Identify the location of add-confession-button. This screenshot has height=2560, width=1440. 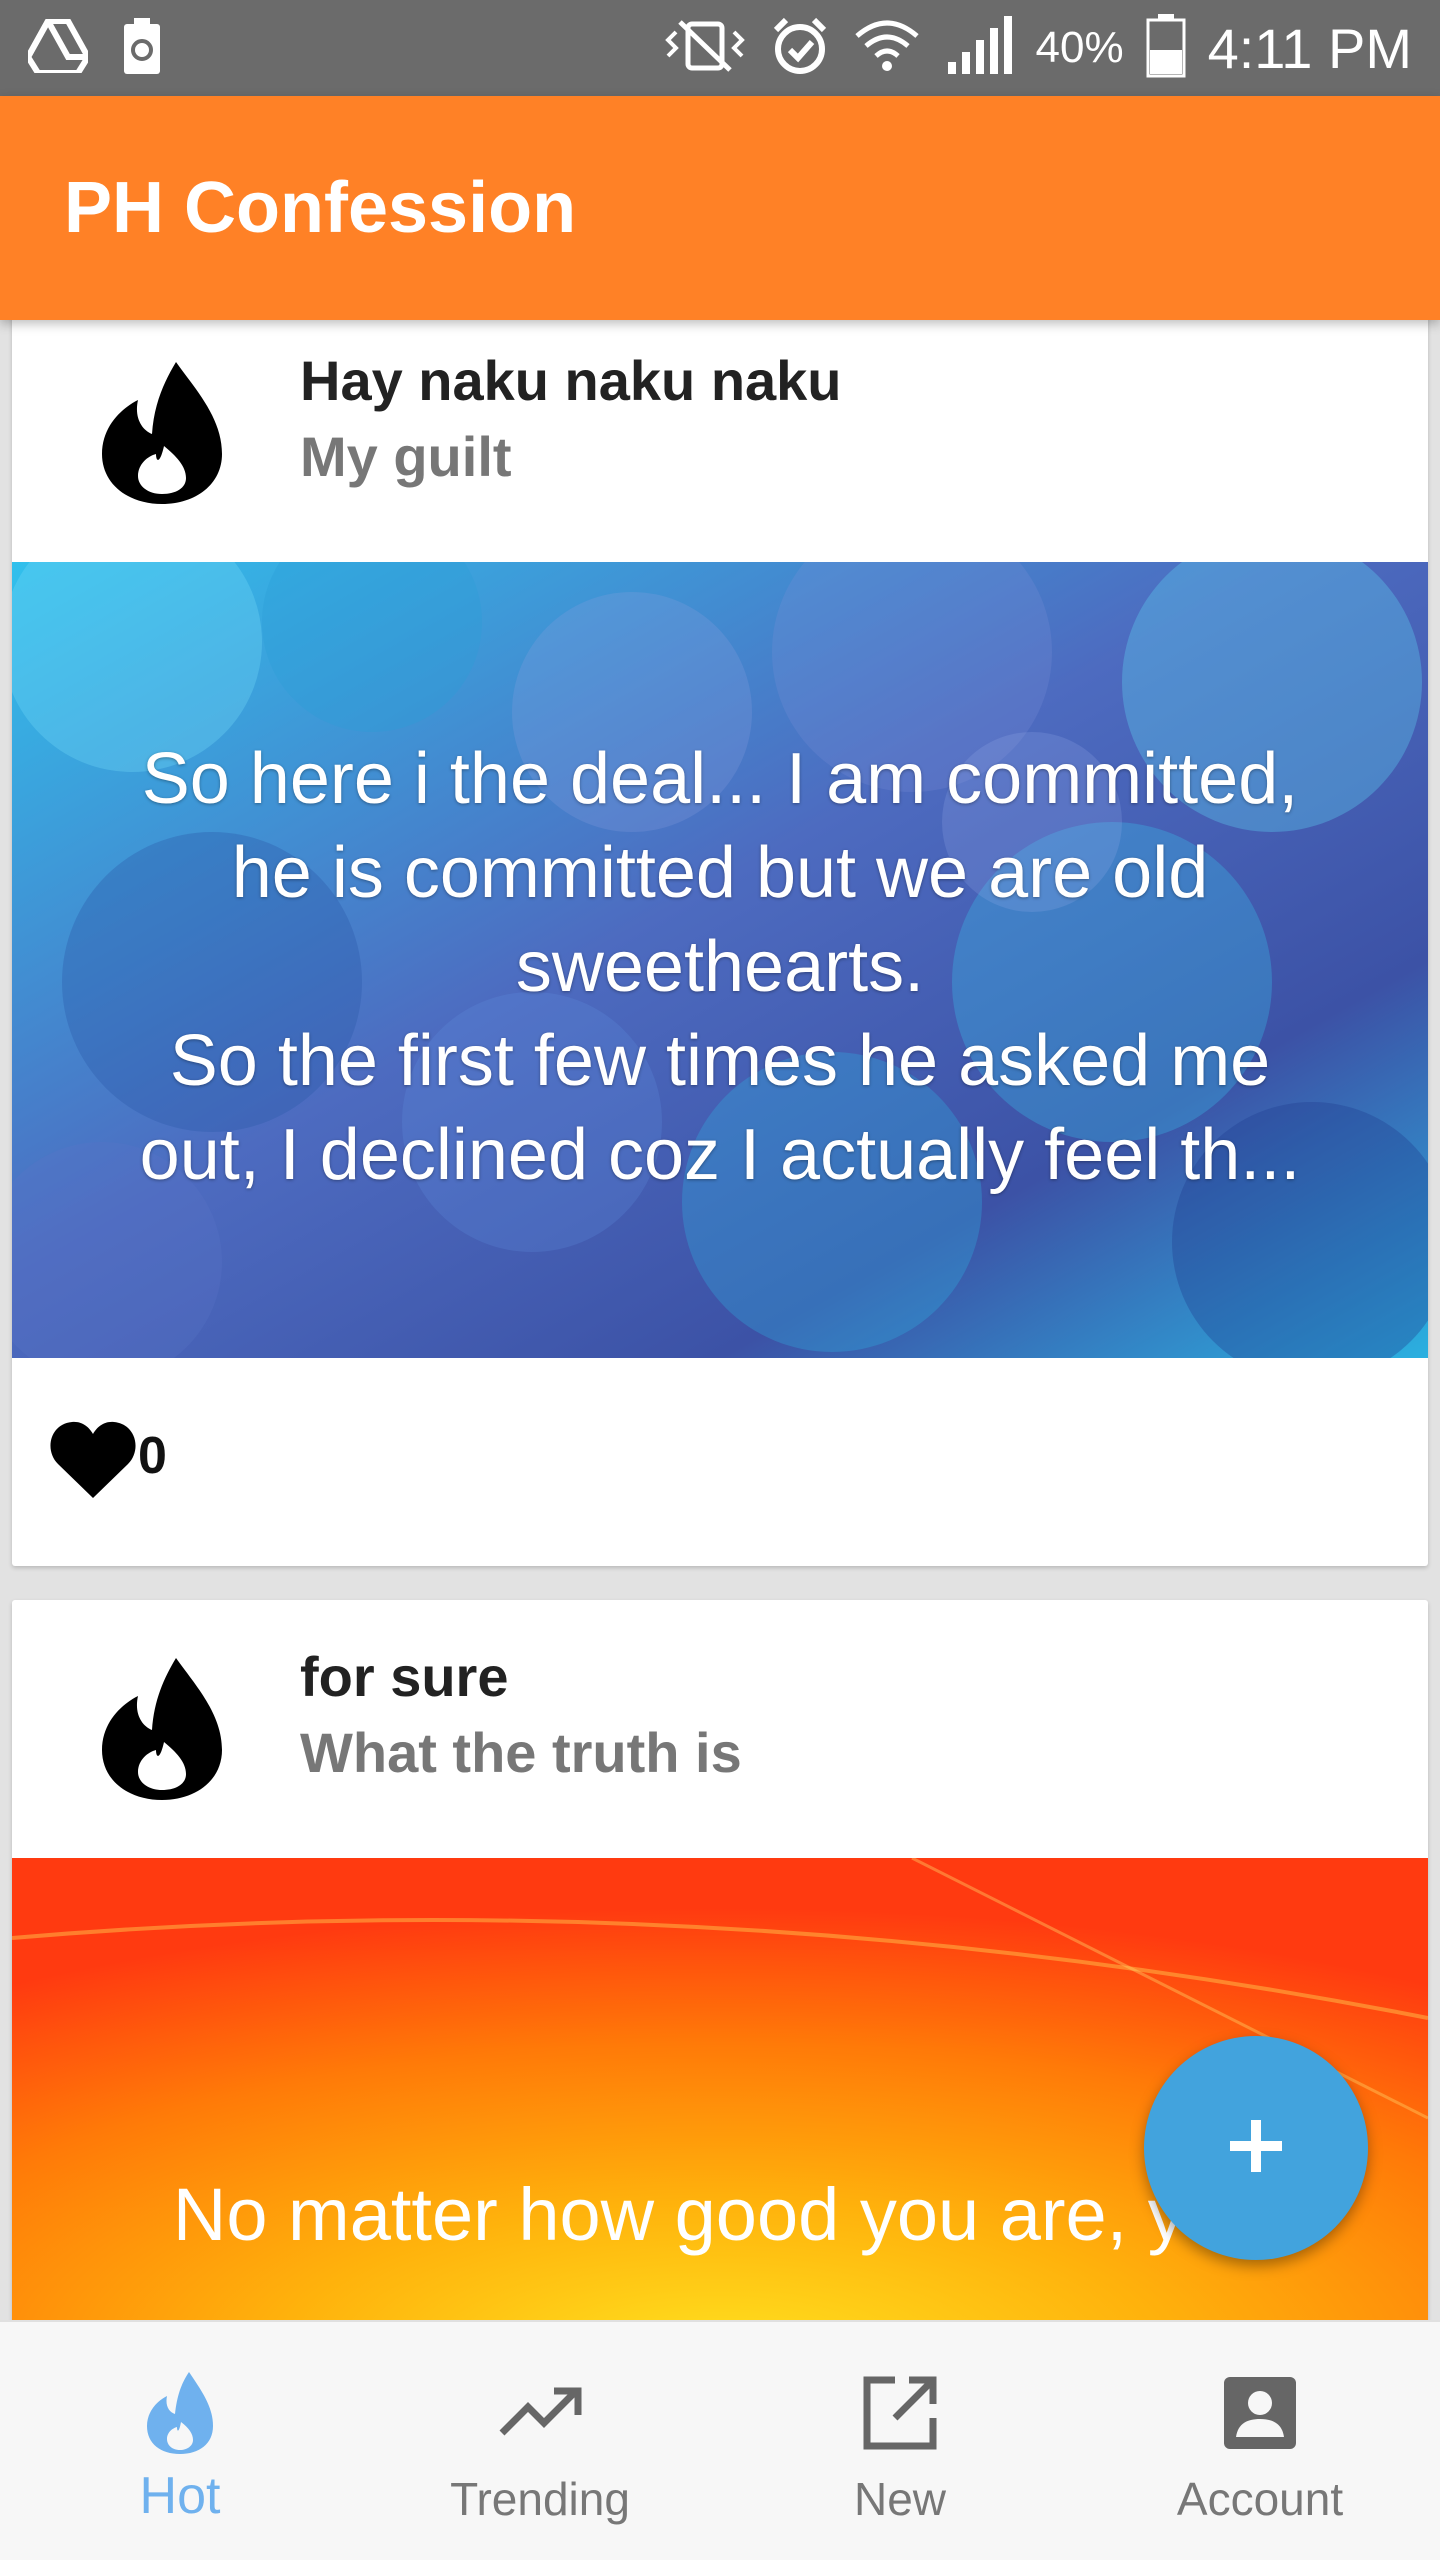
(1256, 2148).